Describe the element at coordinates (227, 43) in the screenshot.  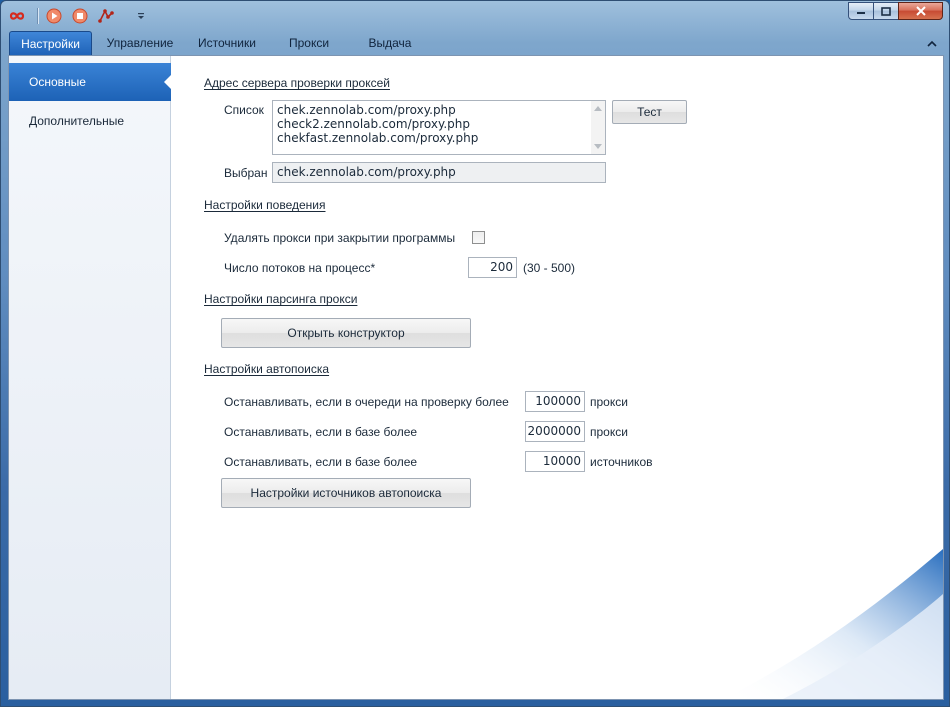
I see `tab-sources: Источники` at that location.